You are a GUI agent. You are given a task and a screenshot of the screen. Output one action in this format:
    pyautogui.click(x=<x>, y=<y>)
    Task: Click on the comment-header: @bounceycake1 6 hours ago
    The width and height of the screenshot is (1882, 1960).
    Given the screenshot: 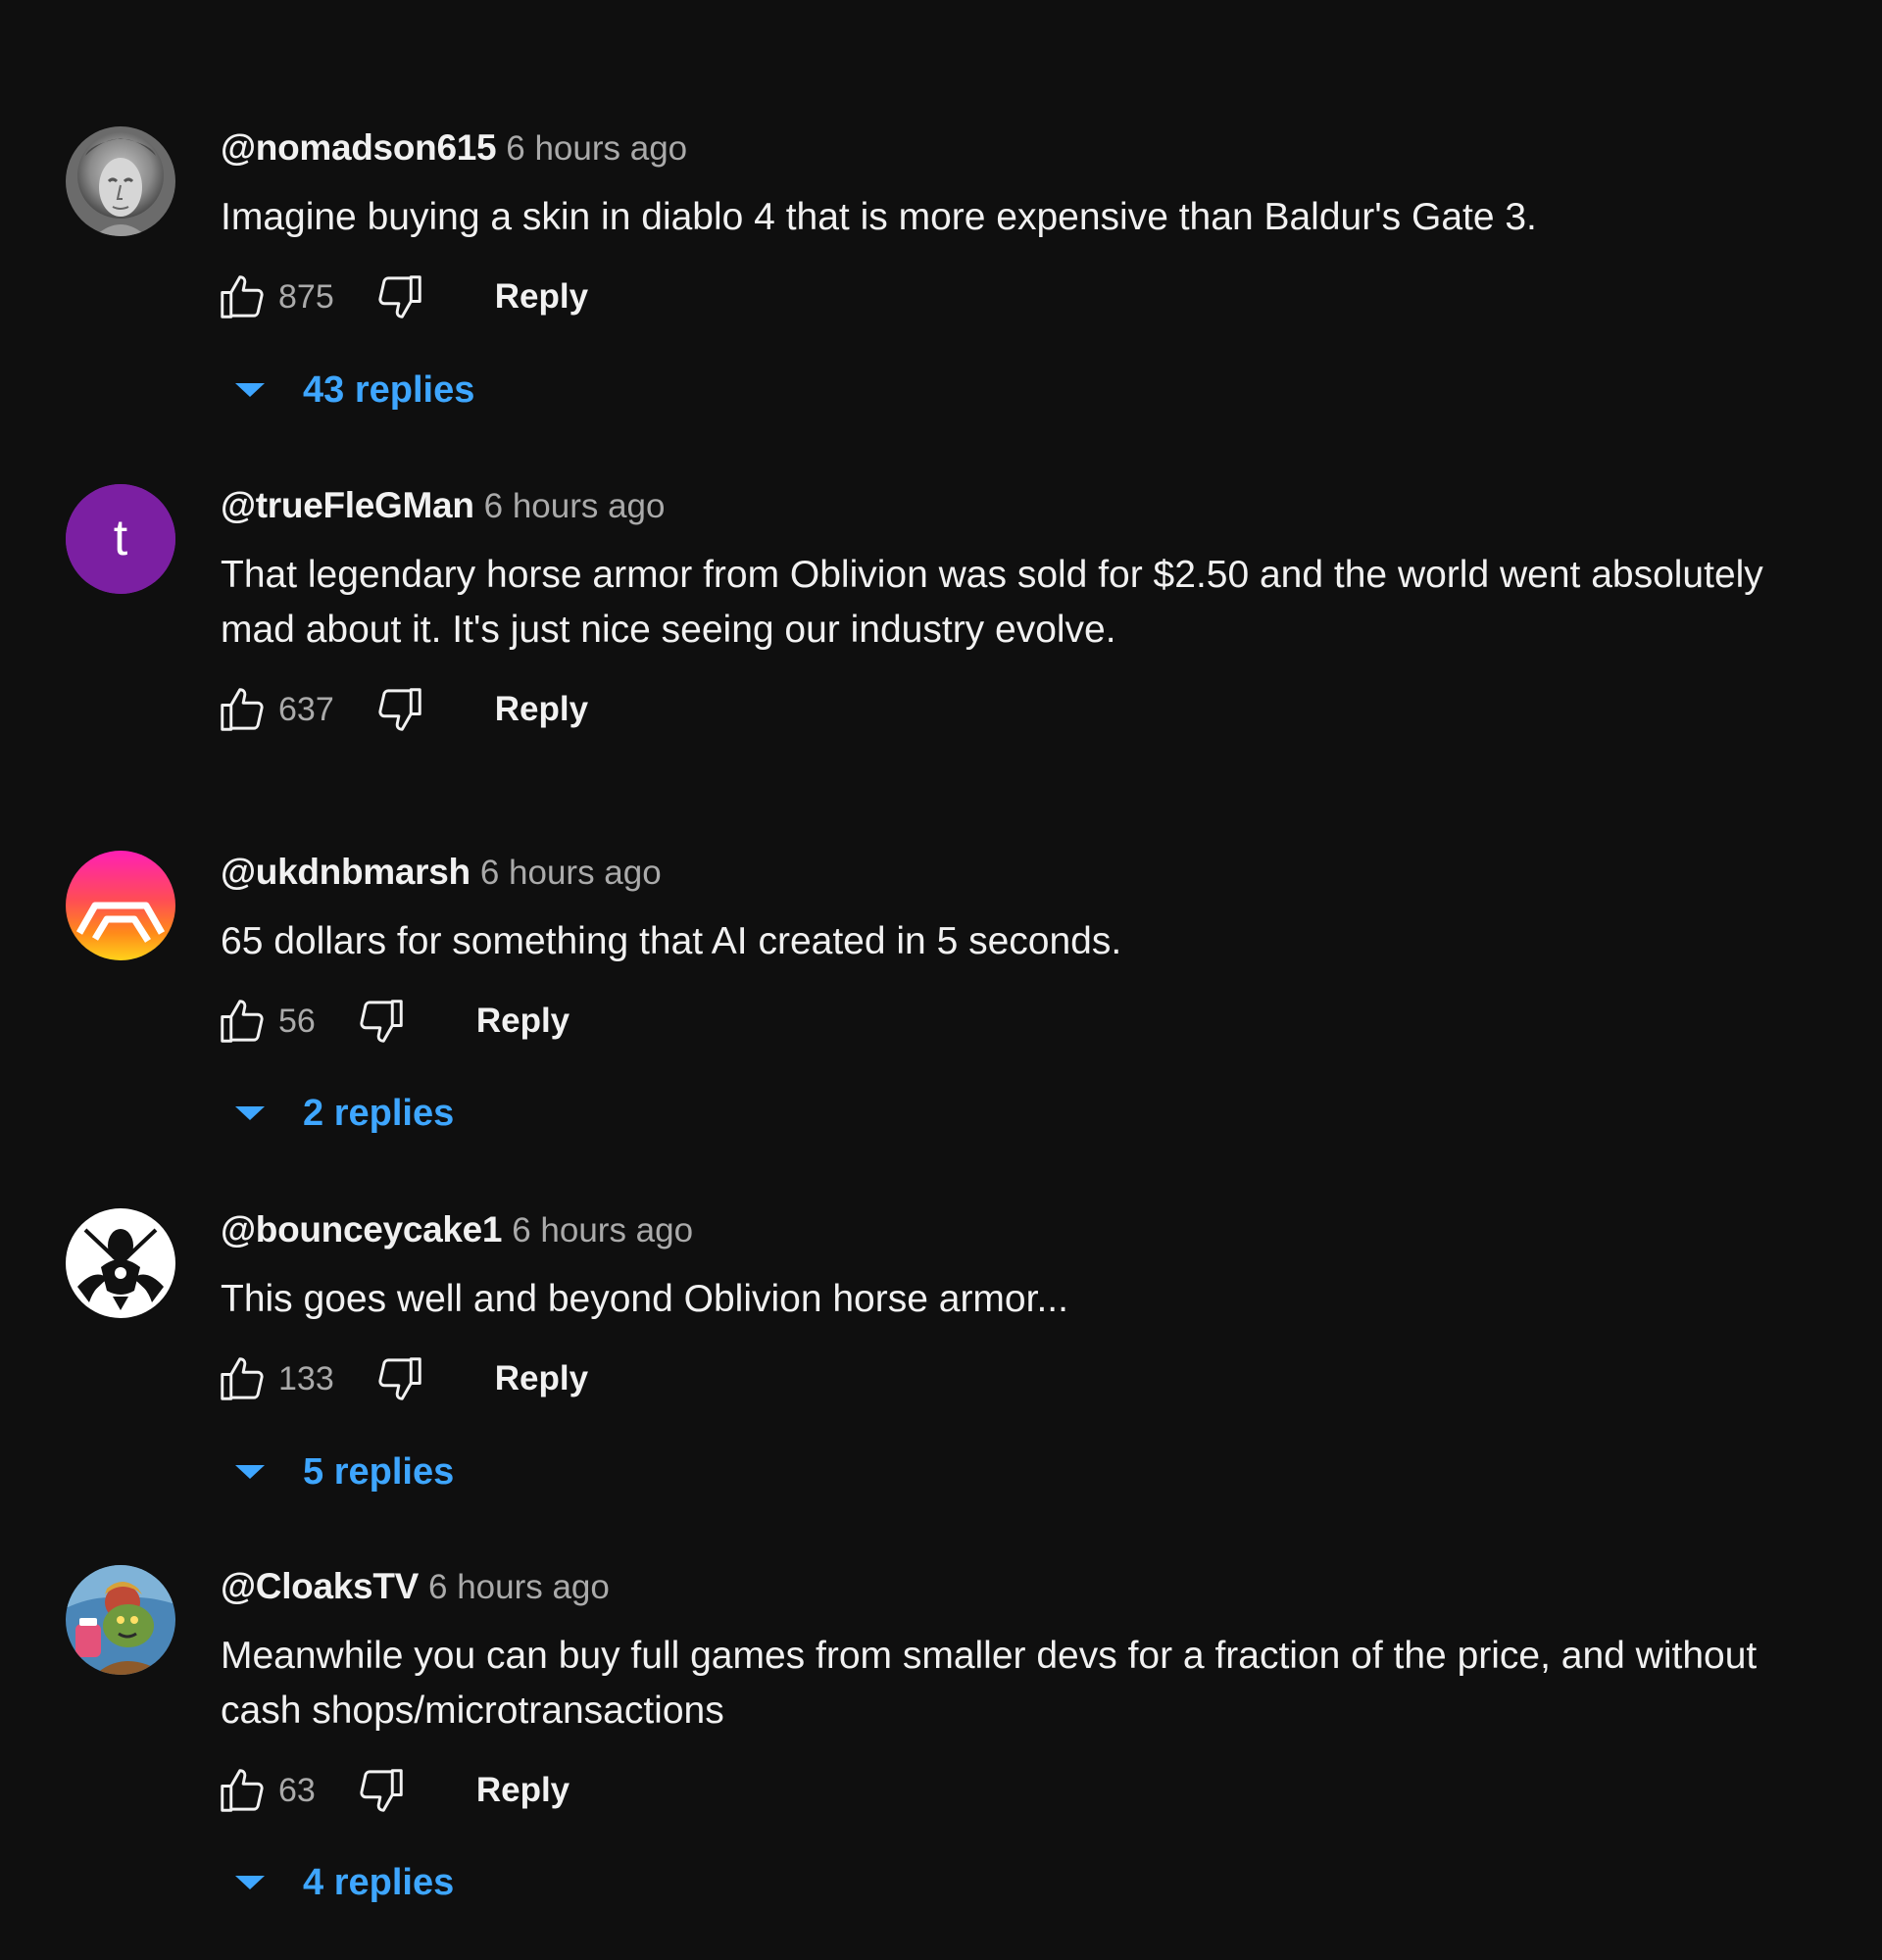 What is the action you would take?
    pyautogui.click(x=457, y=1229)
    